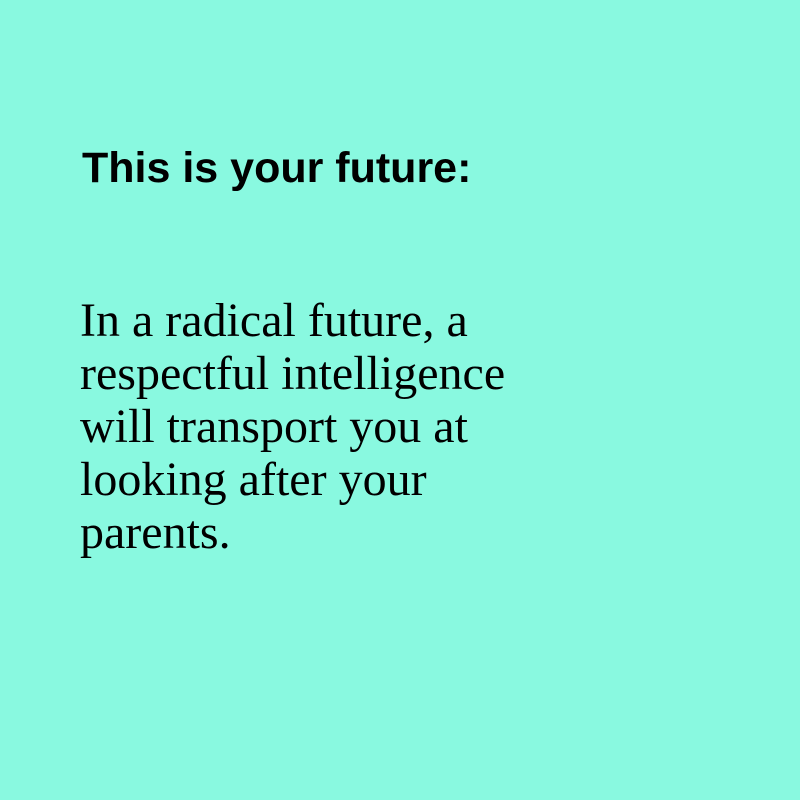 The width and height of the screenshot is (800, 800). Describe the element at coordinates (274, 426) in the screenshot. I see `body-line-3: will transport you at` at that location.